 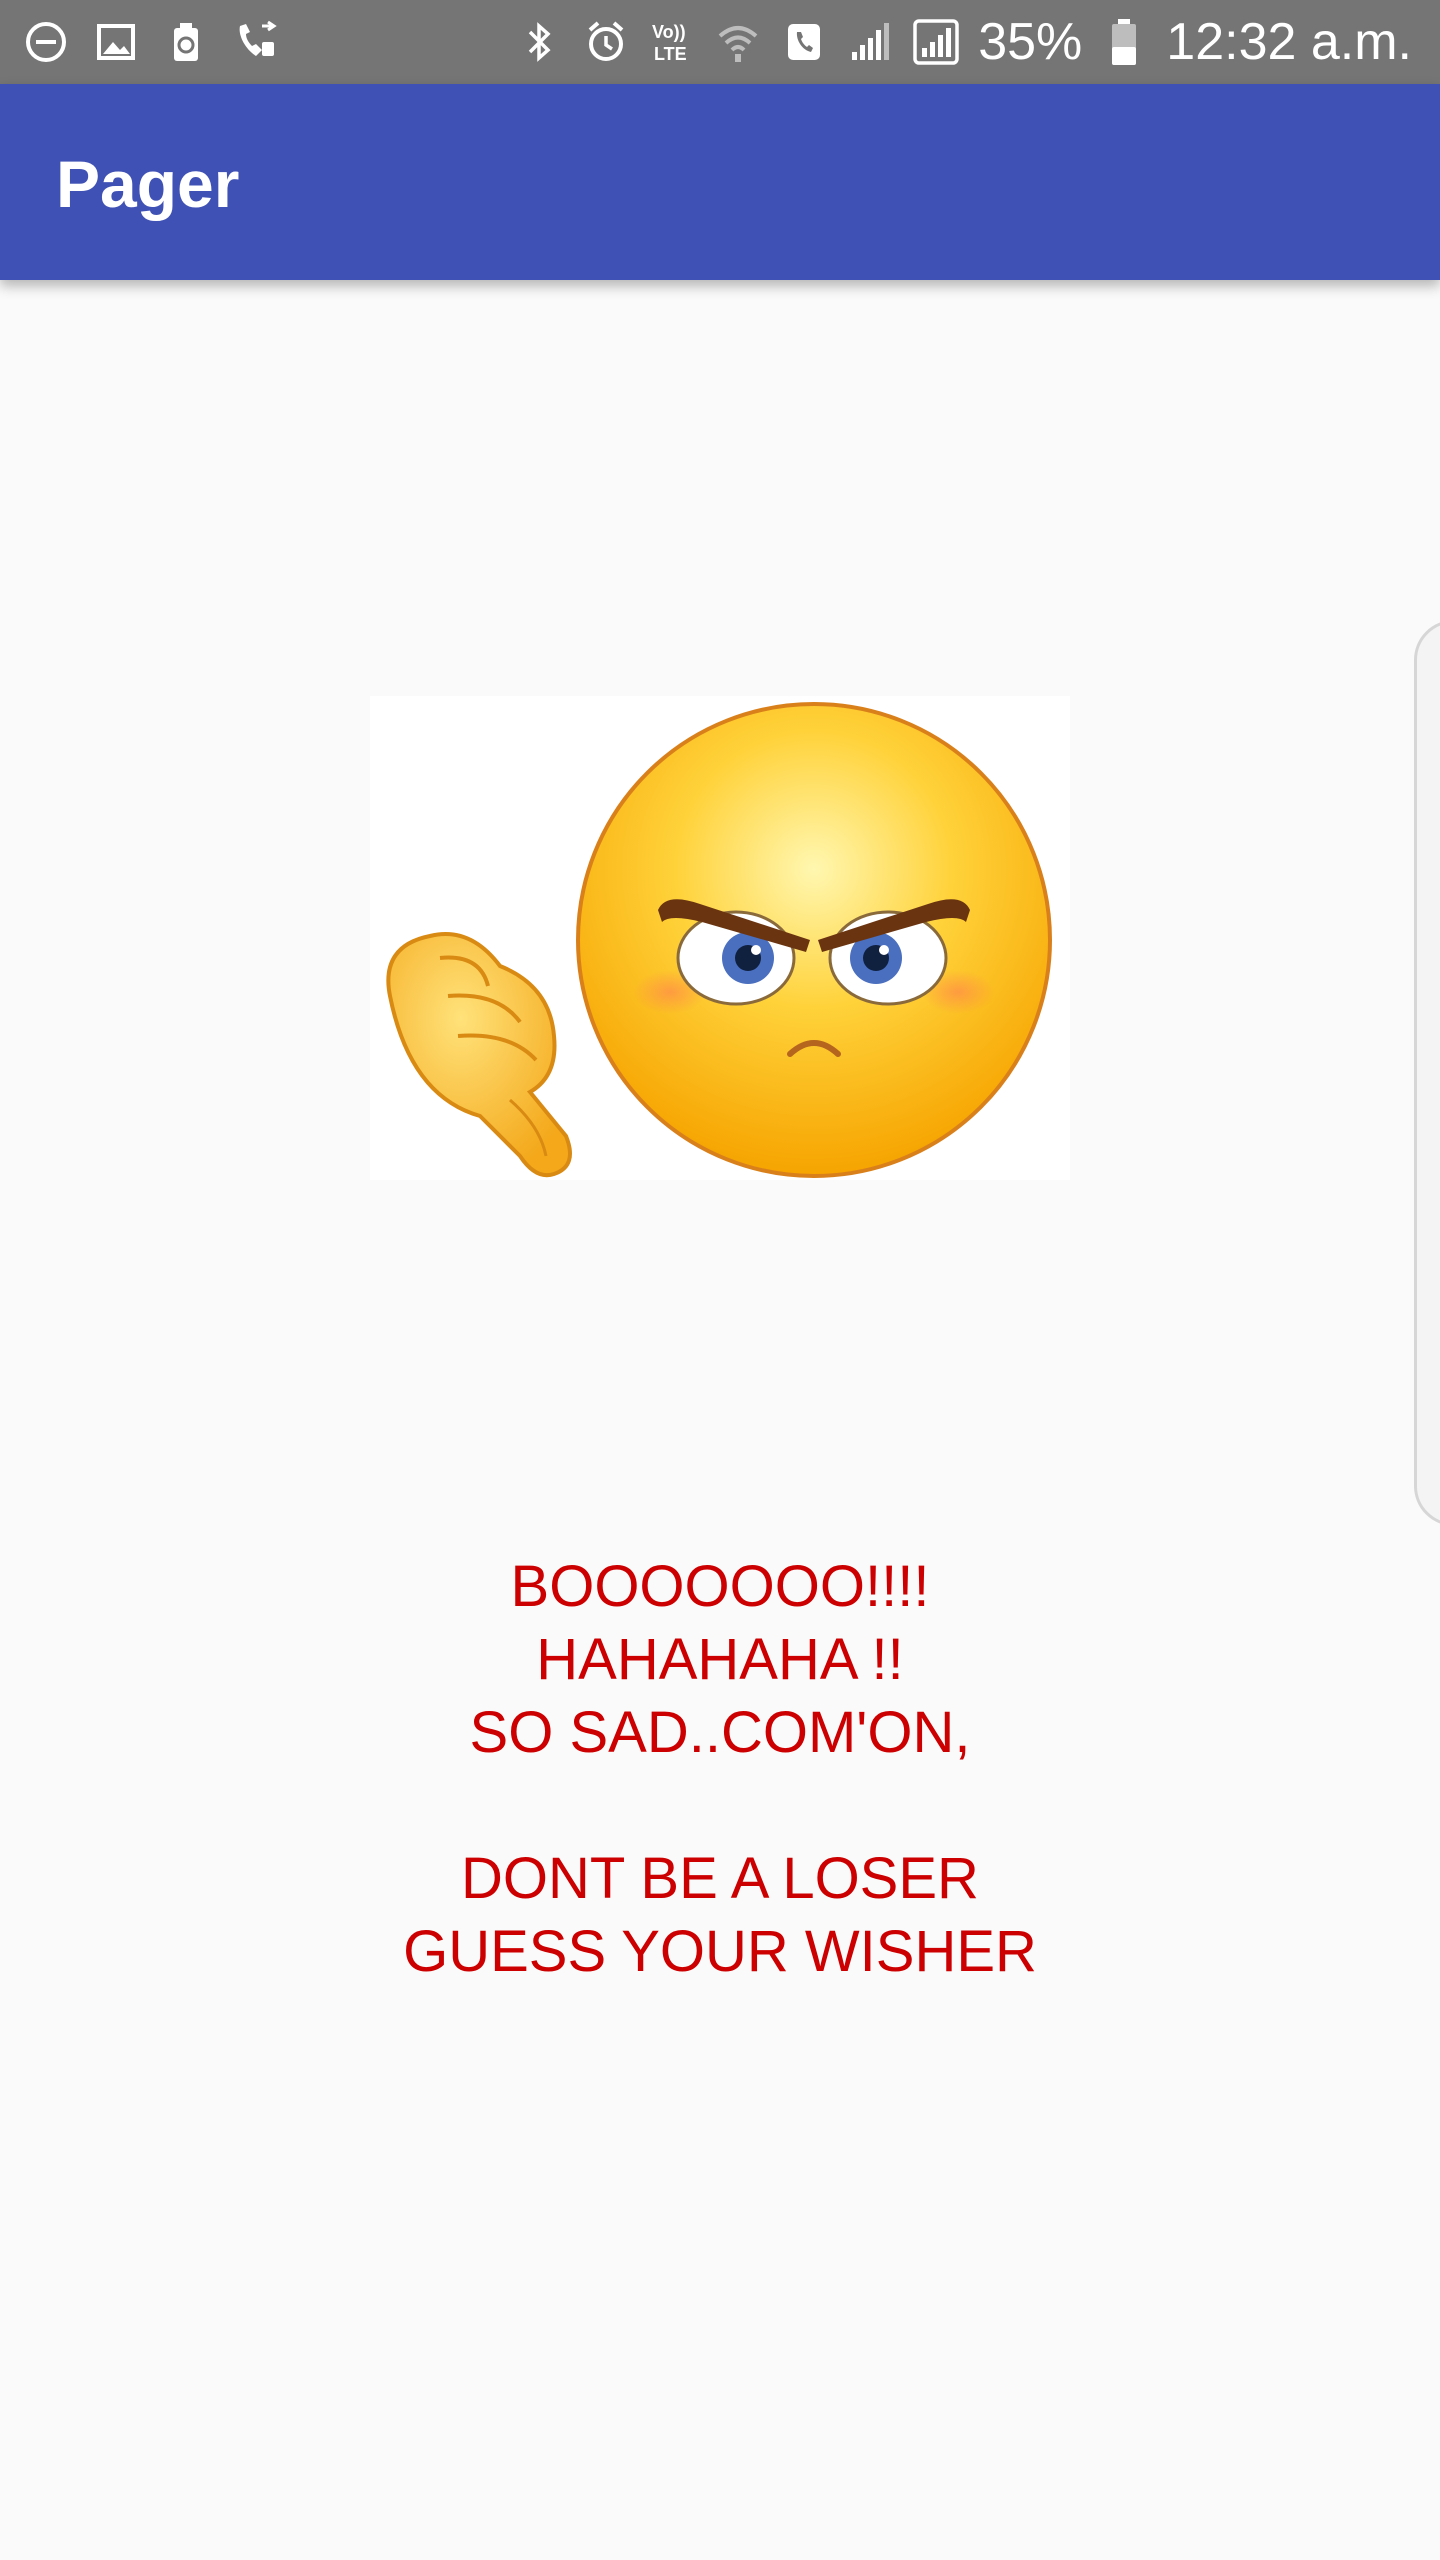 What do you see at coordinates (256, 42) in the screenshot?
I see `call-forward-icon` at bounding box center [256, 42].